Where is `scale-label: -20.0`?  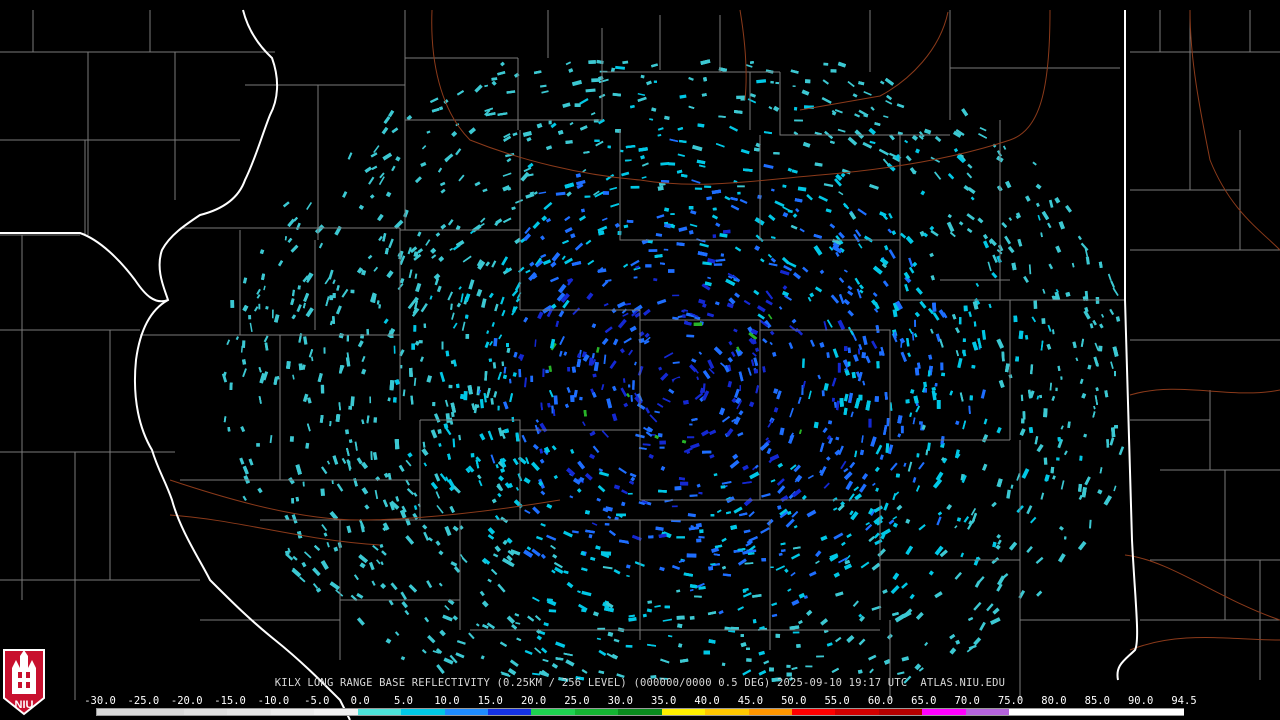
scale-label: -20.0 is located at coordinates (186, 701).